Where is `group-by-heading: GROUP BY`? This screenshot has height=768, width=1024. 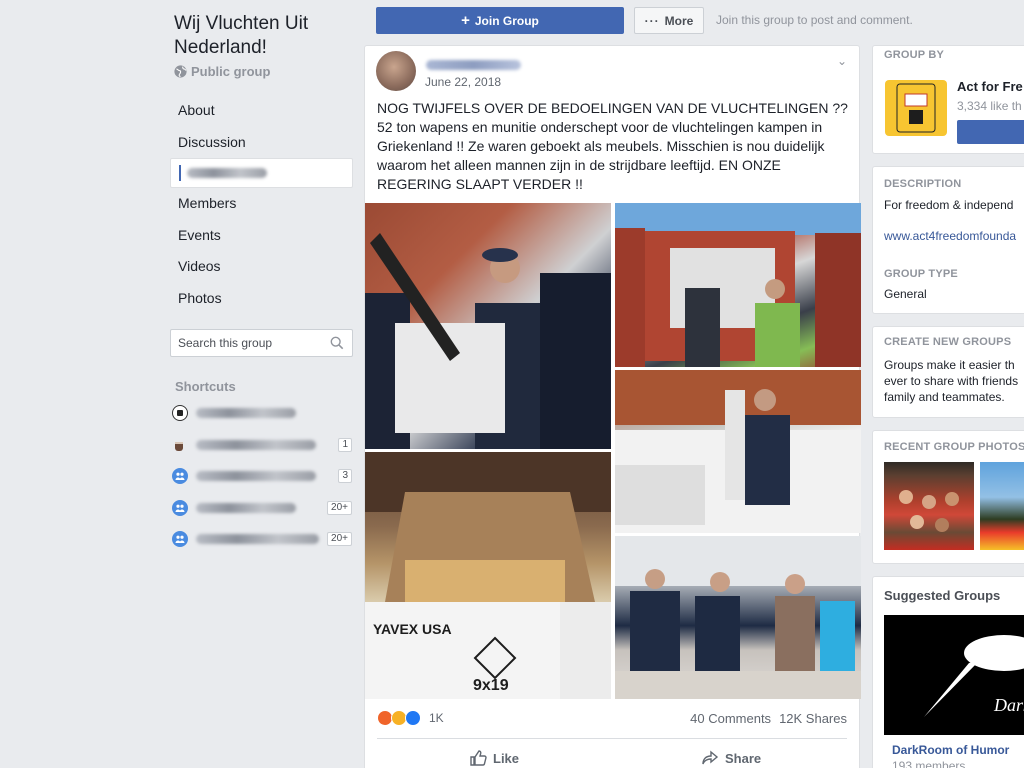
group-by-heading: GROUP BY is located at coordinates (914, 55).